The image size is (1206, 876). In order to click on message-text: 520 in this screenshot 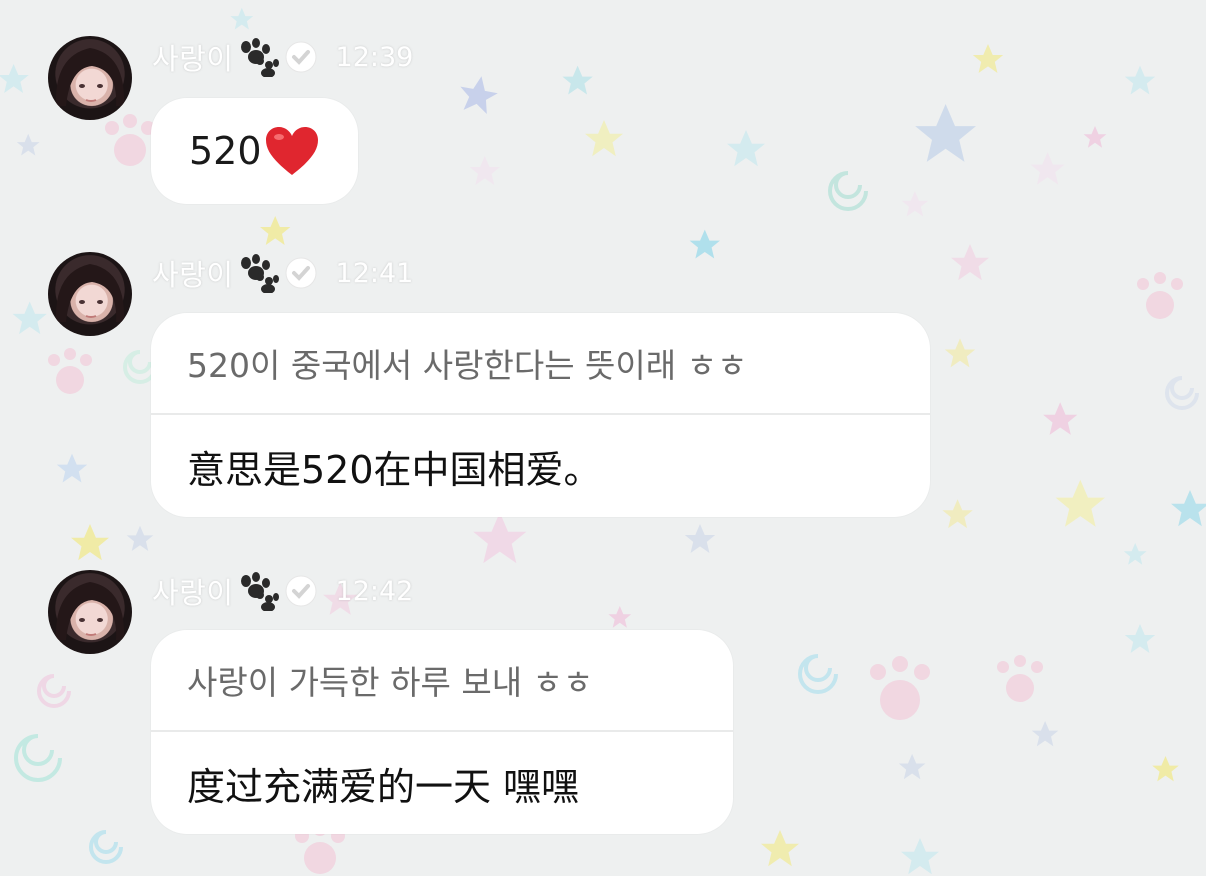, I will do `click(225, 151)`.